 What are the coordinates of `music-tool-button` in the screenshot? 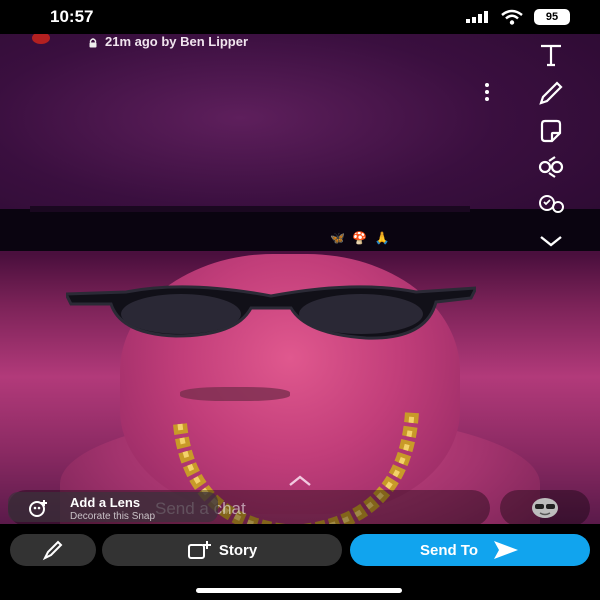 It's located at (551, 203).